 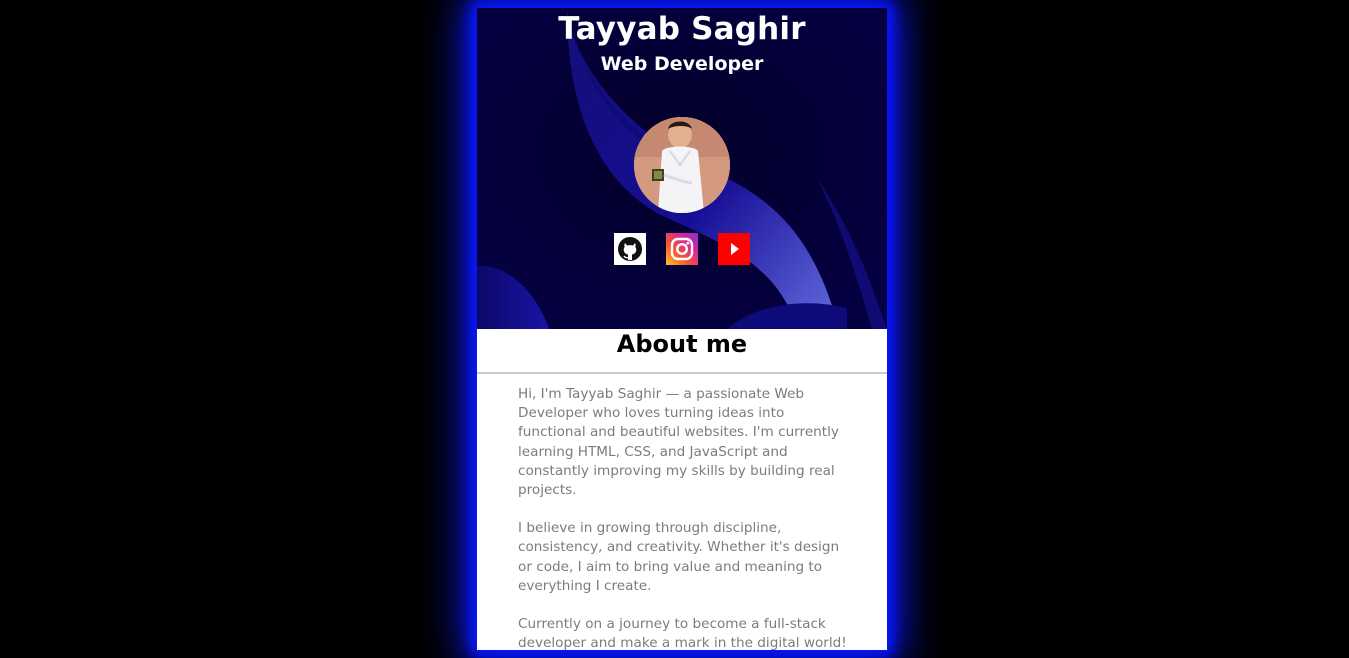 I want to click on instagram-icon, so click(x=682, y=249).